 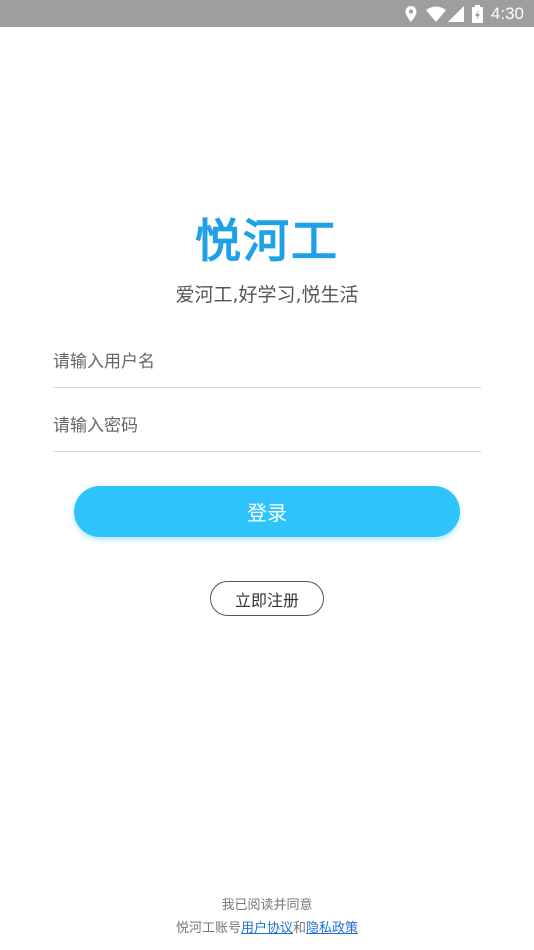 What do you see at coordinates (332, 928) in the screenshot?
I see `privacy-policy-link: 隐私政策` at bounding box center [332, 928].